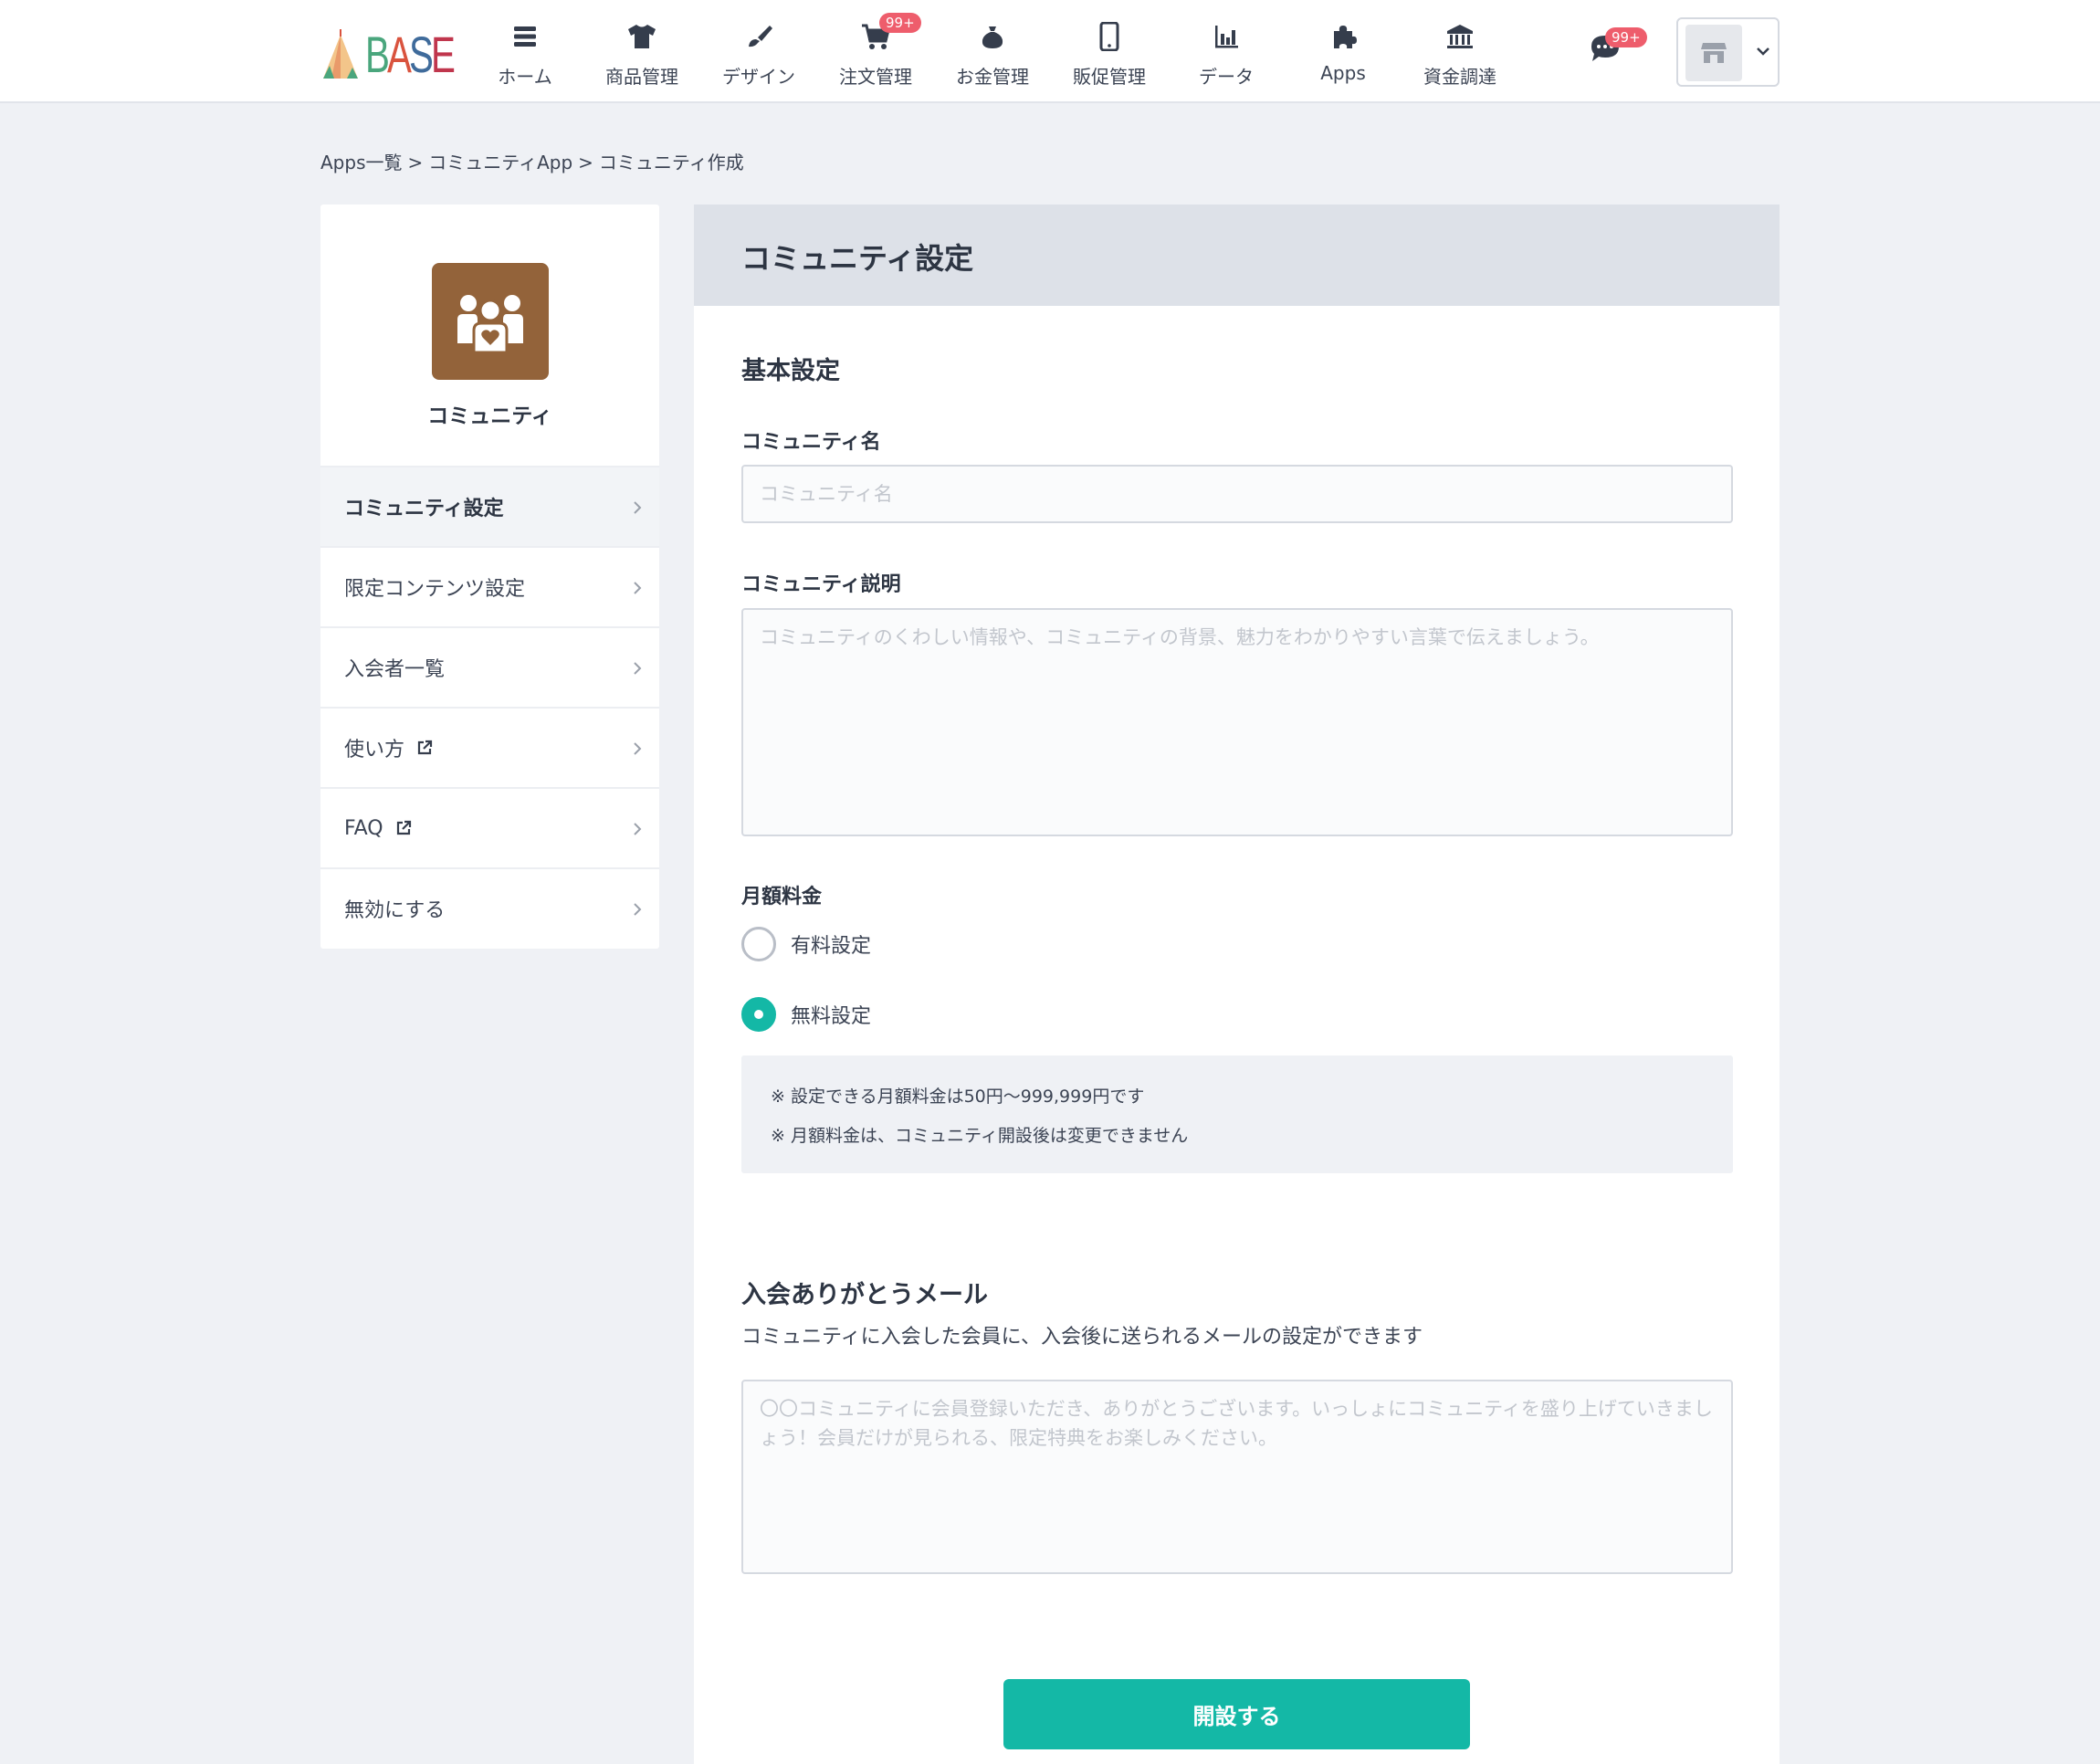 This screenshot has width=2100, height=1764. What do you see at coordinates (641, 36) in the screenshot?
I see `tshirt-icon` at bounding box center [641, 36].